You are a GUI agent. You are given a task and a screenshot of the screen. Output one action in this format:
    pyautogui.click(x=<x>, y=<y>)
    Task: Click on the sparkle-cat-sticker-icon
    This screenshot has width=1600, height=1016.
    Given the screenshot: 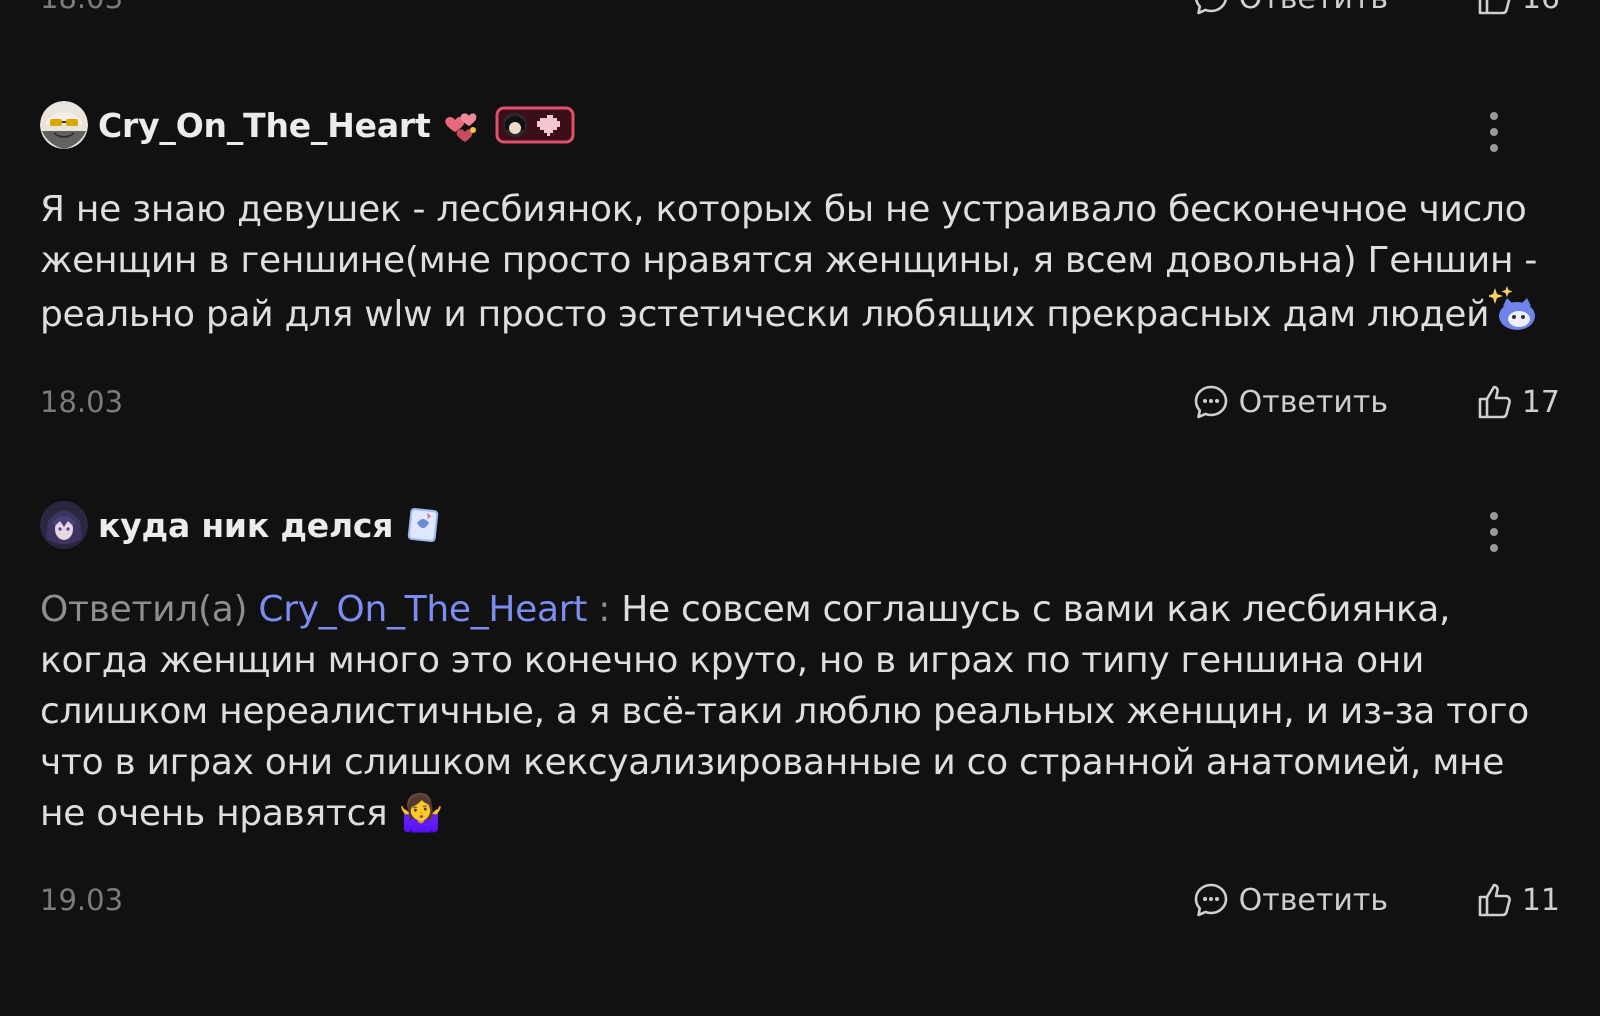 What is the action you would take?
    pyautogui.click(x=1513, y=317)
    